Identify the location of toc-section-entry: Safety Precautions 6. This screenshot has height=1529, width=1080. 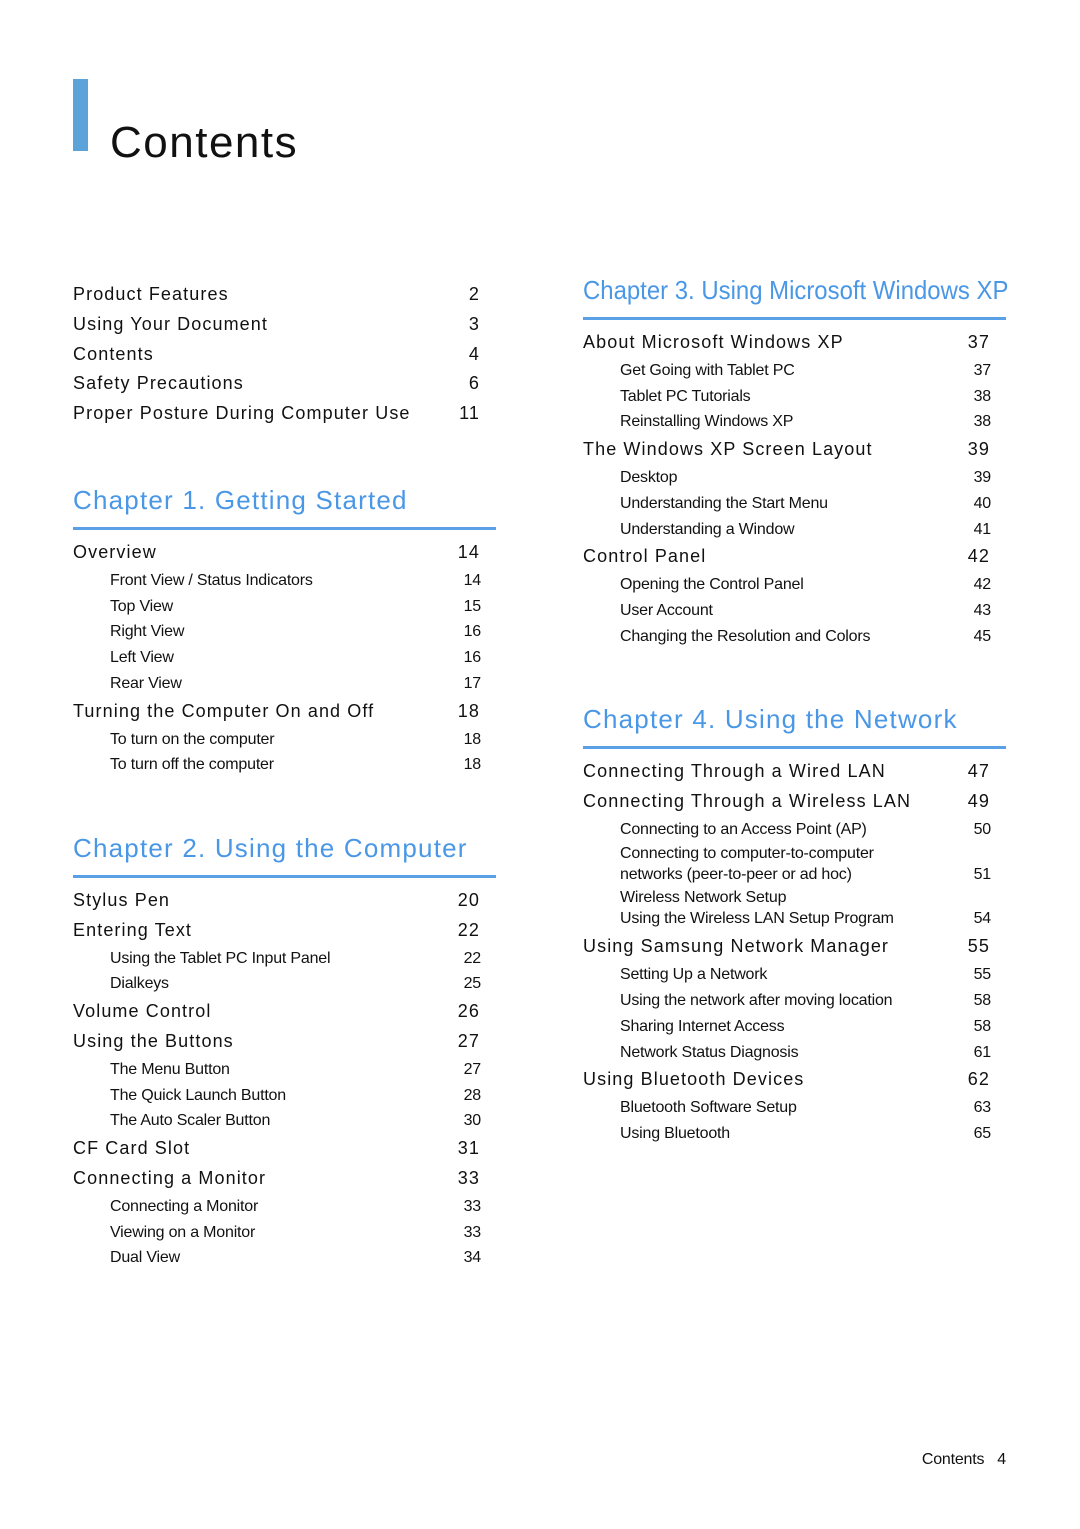
(284, 384).